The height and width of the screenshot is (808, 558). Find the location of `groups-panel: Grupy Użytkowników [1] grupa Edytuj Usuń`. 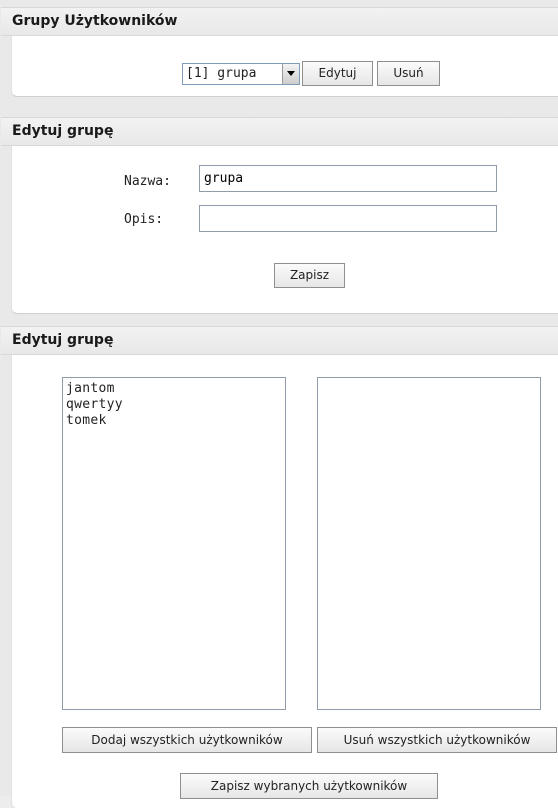

groups-panel: Grupy Użytkowników [1] grupa Edytuj Usuń is located at coordinates (279, 52).